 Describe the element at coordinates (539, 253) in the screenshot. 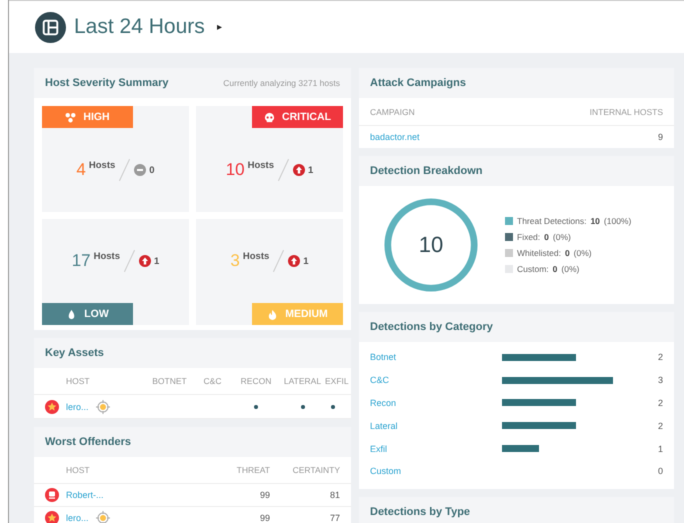

I see `legend-label: Whitelisted:` at that location.